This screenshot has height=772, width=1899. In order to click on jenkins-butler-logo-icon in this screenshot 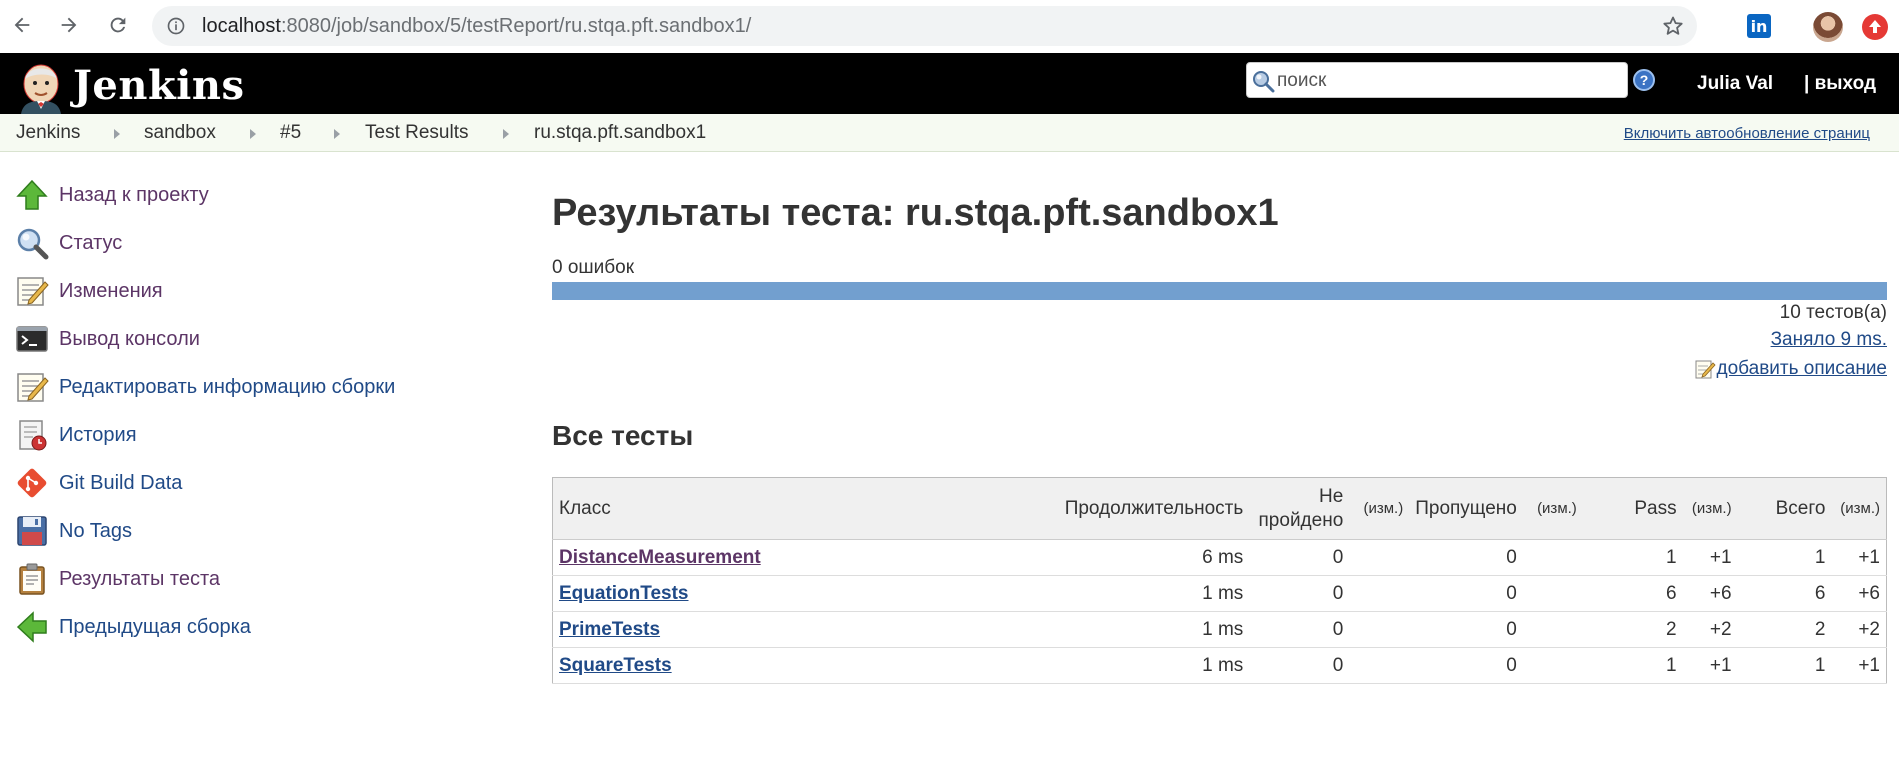, I will do `click(41, 87)`.